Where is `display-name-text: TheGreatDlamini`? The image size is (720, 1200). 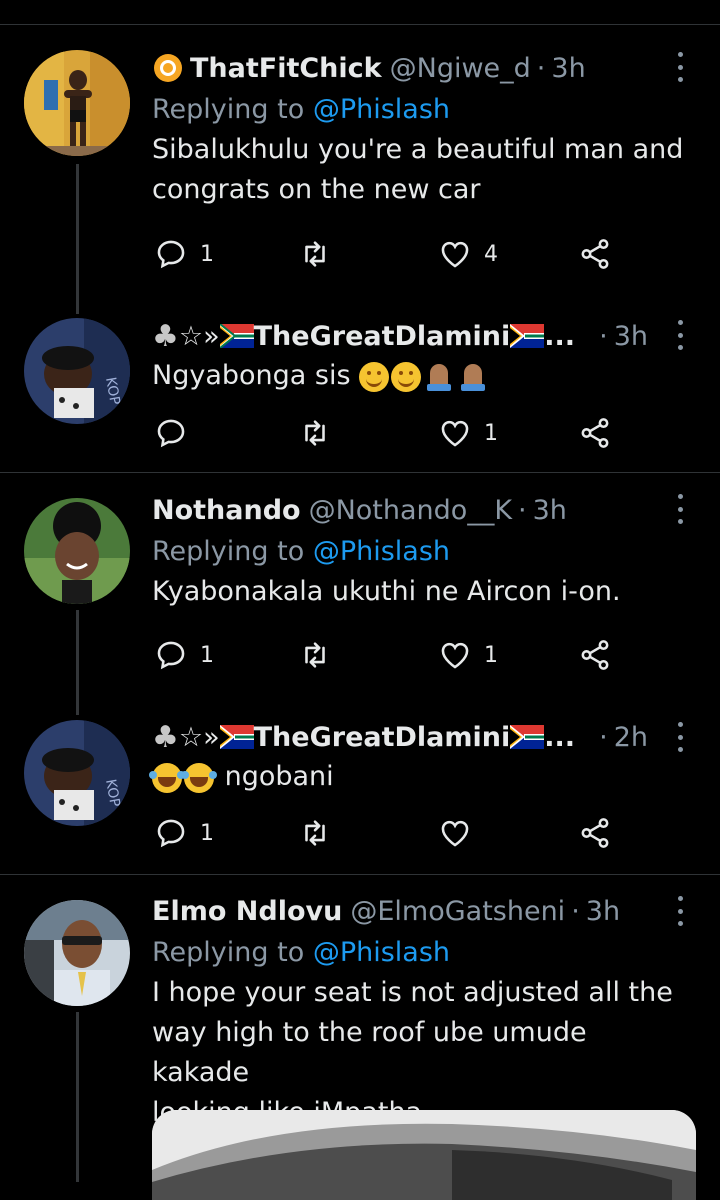
display-name-text: TheGreatDlamini is located at coordinates (382, 737).